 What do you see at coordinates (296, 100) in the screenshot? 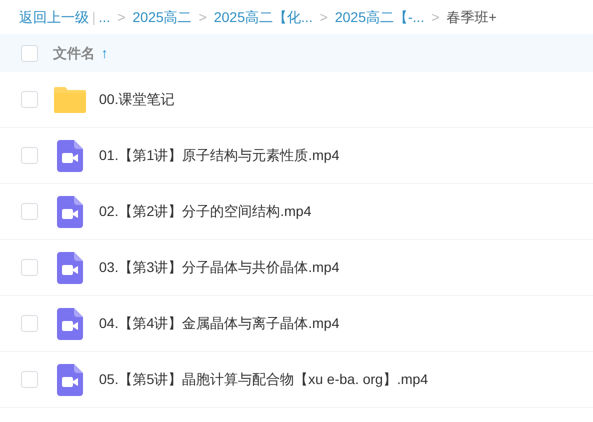
I see `file-row: 00.课堂笔记` at bounding box center [296, 100].